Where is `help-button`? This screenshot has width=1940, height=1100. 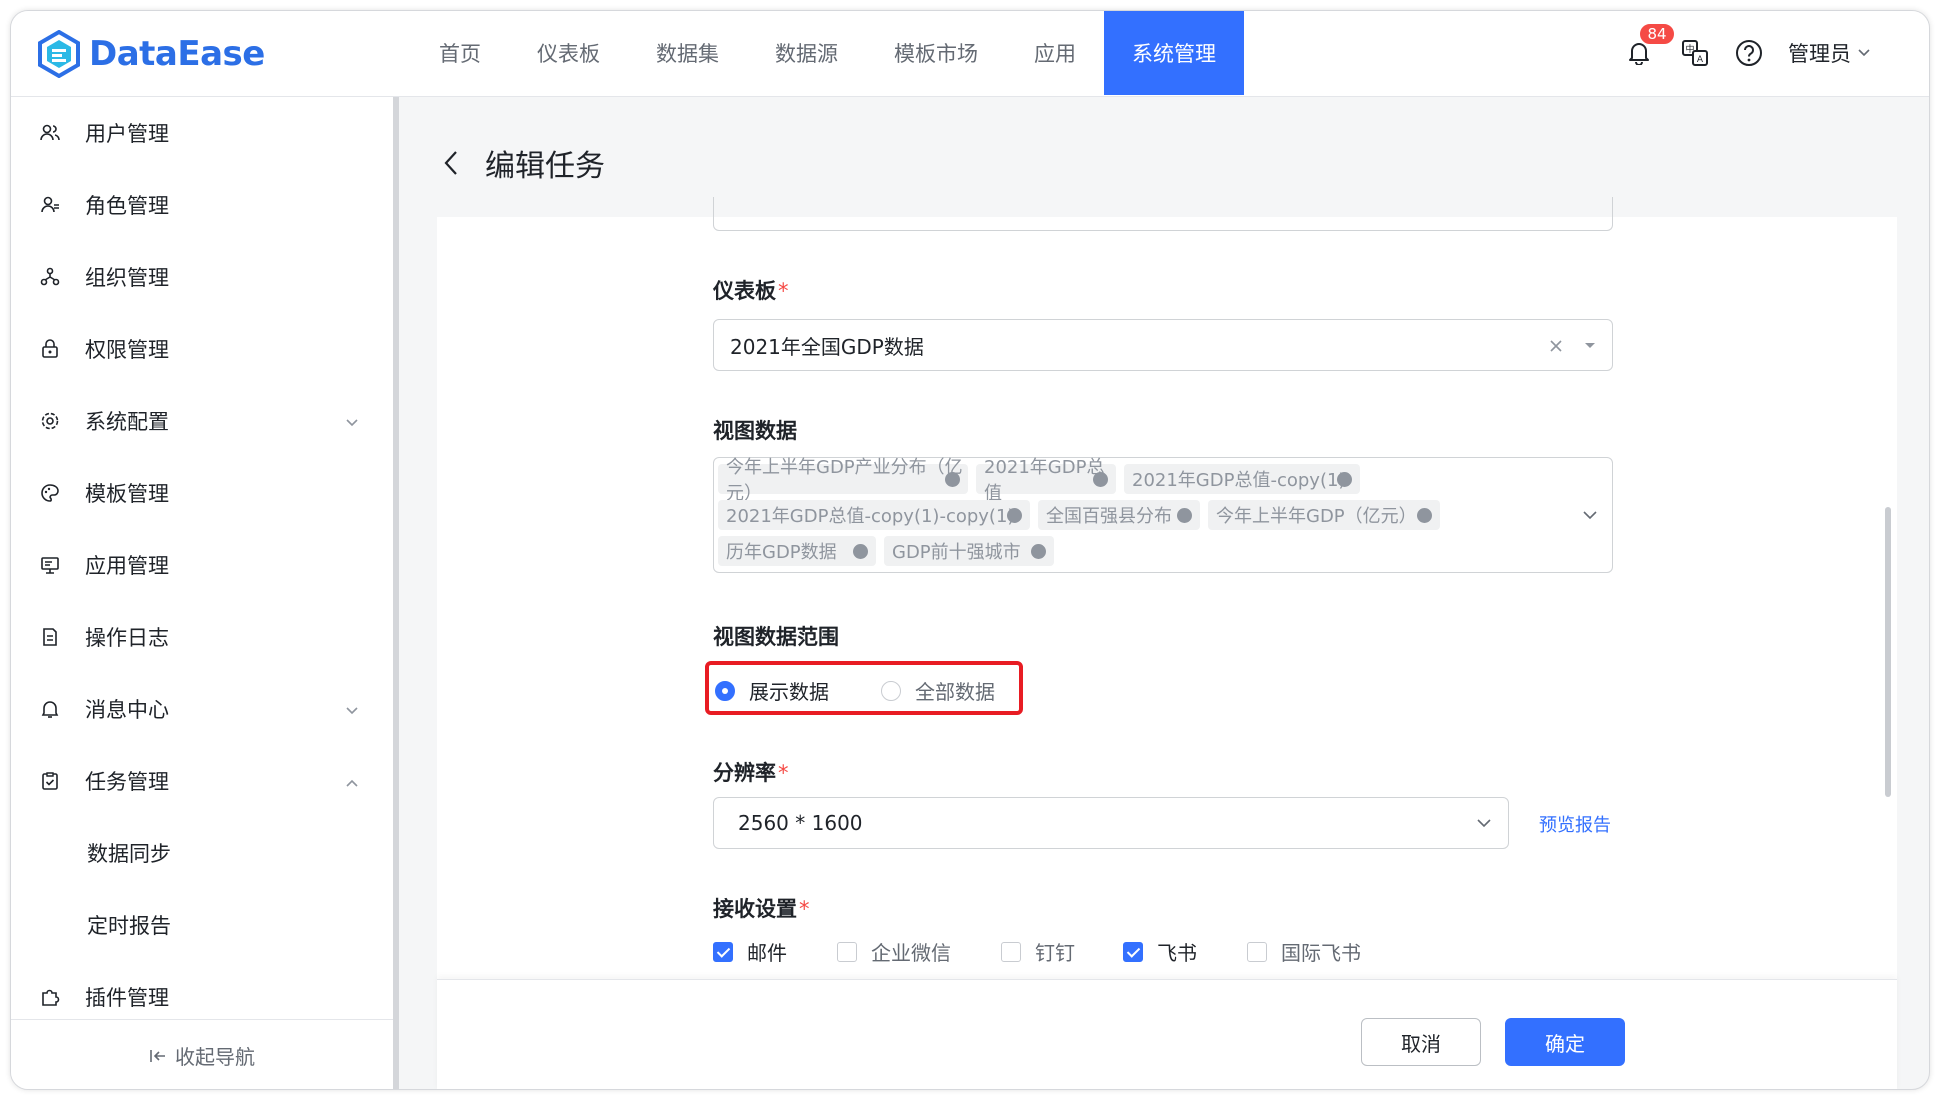
help-button is located at coordinates (1749, 53).